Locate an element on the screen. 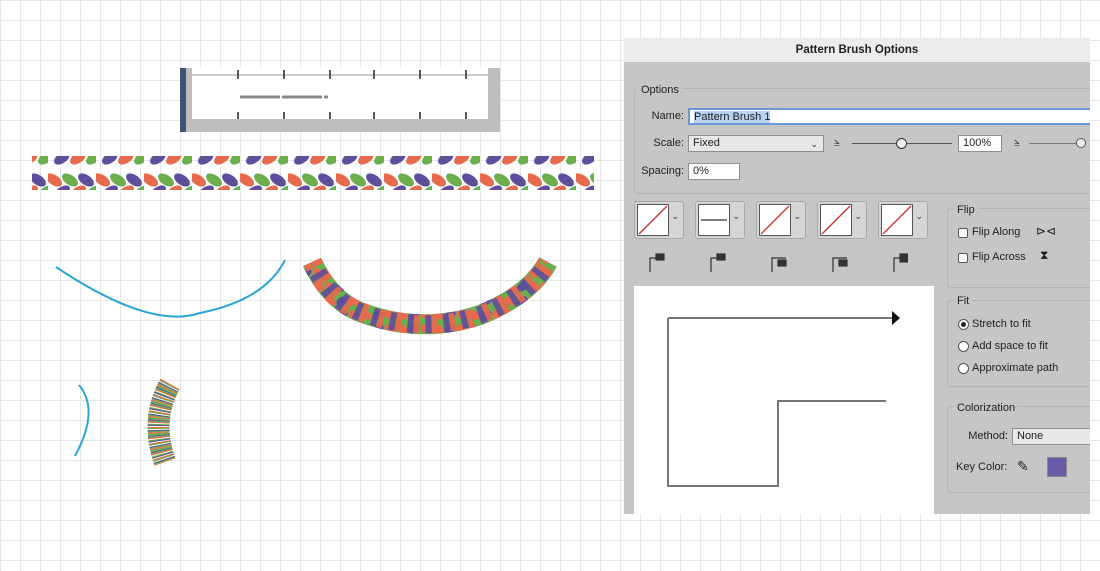 Image resolution: width=1100 pixels, height=571 pixels. end-tile-icon is located at coordinates (900, 262).